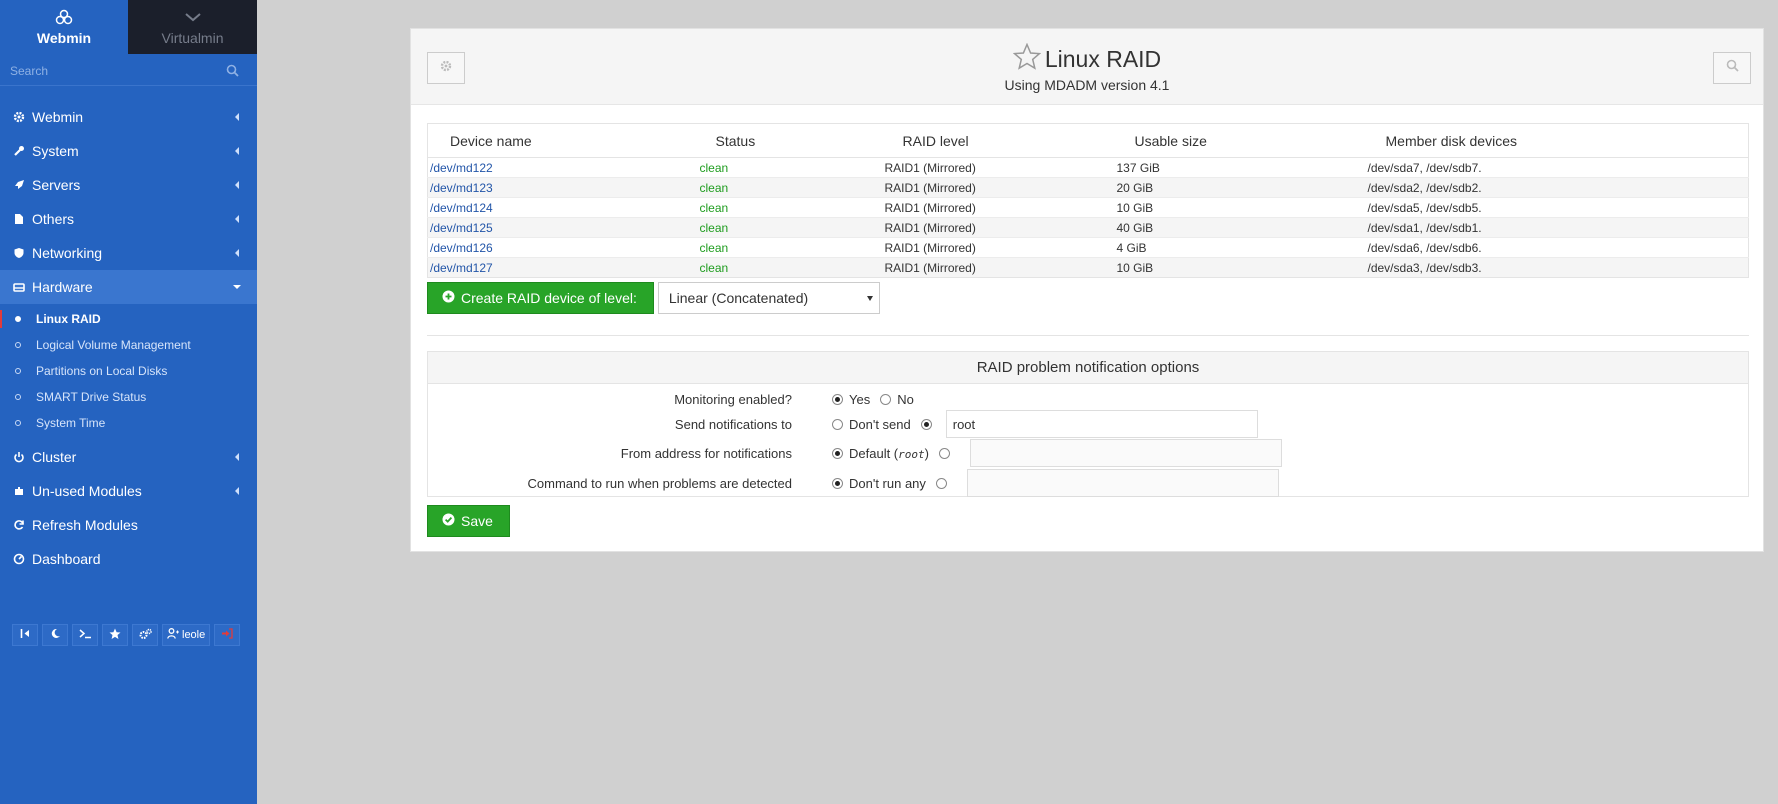 The height and width of the screenshot is (804, 1778). Describe the element at coordinates (837, 453) in the screenshot. I see `from-default-radio` at that location.